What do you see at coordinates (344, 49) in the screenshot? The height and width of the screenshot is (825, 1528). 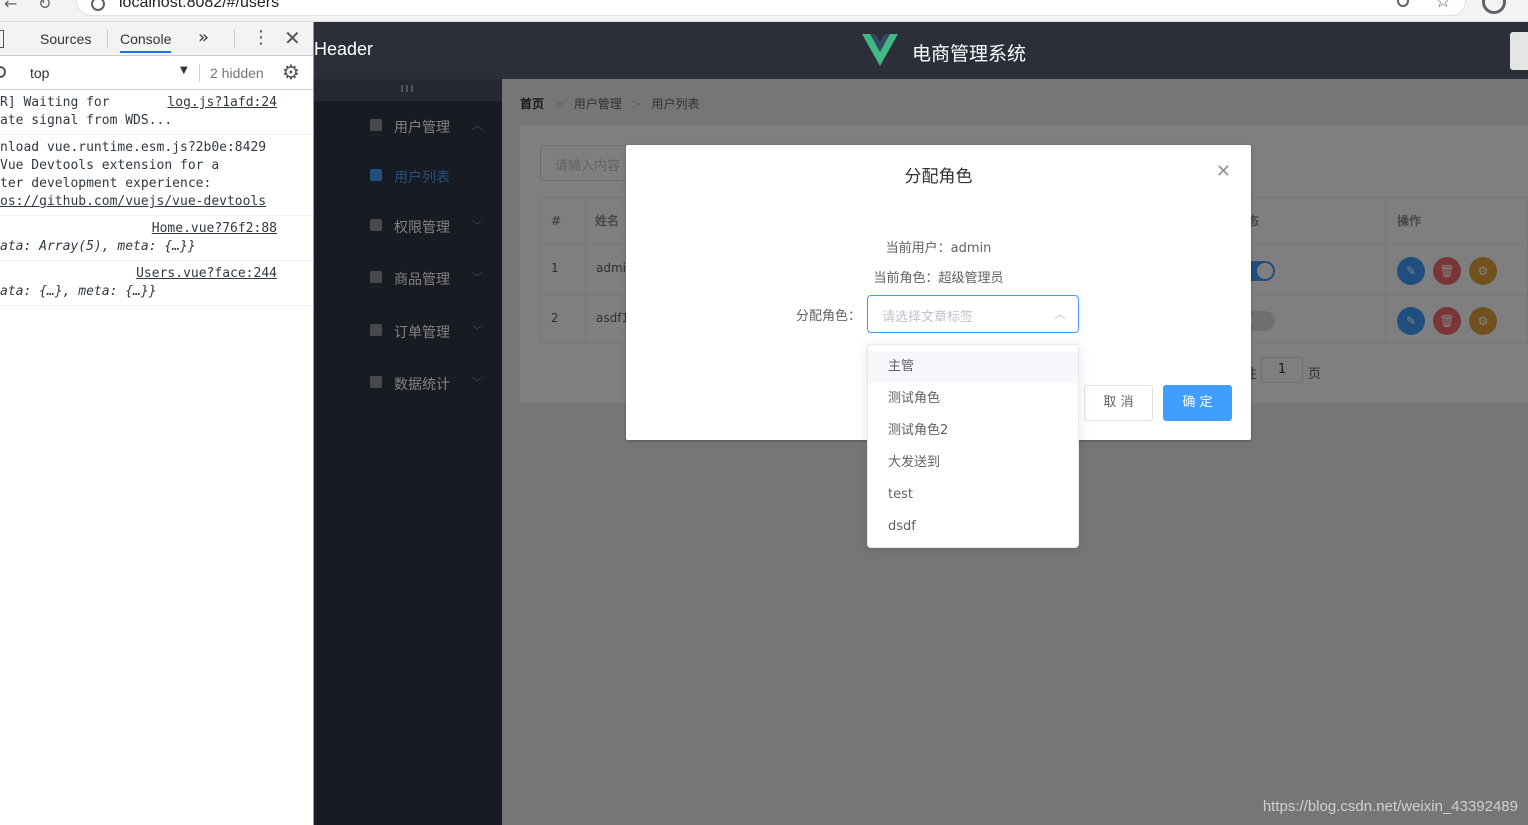 I see `header-label: Header` at bounding box center [344, 49].